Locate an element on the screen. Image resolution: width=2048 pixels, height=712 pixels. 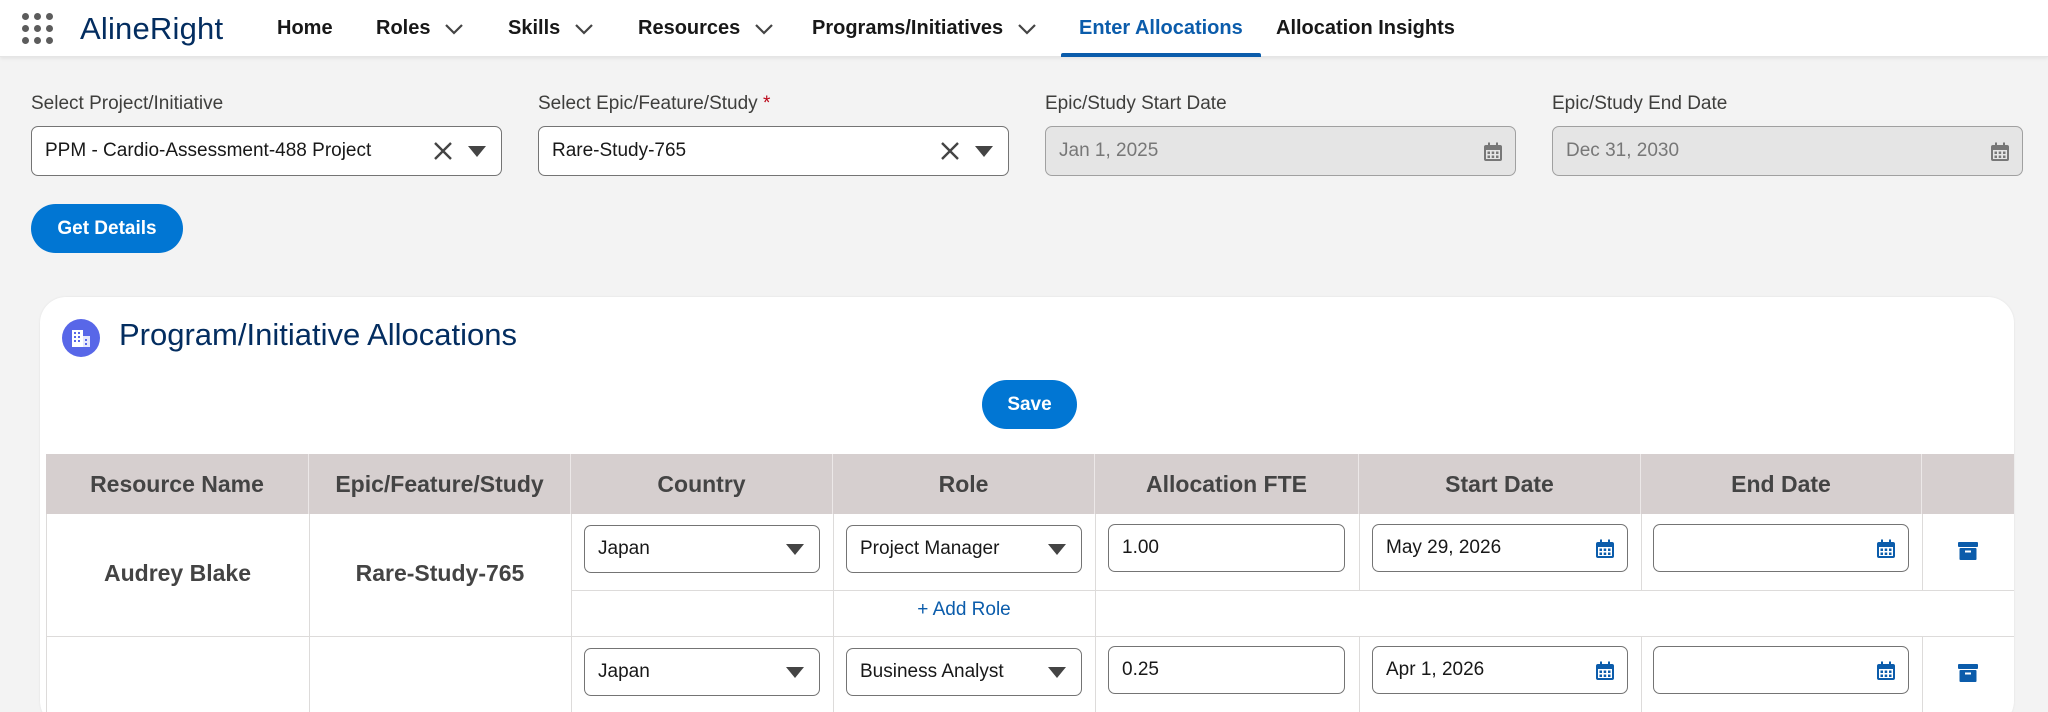
end-date-label: Epic/Study End Date is located at coordinates (1640, 103).